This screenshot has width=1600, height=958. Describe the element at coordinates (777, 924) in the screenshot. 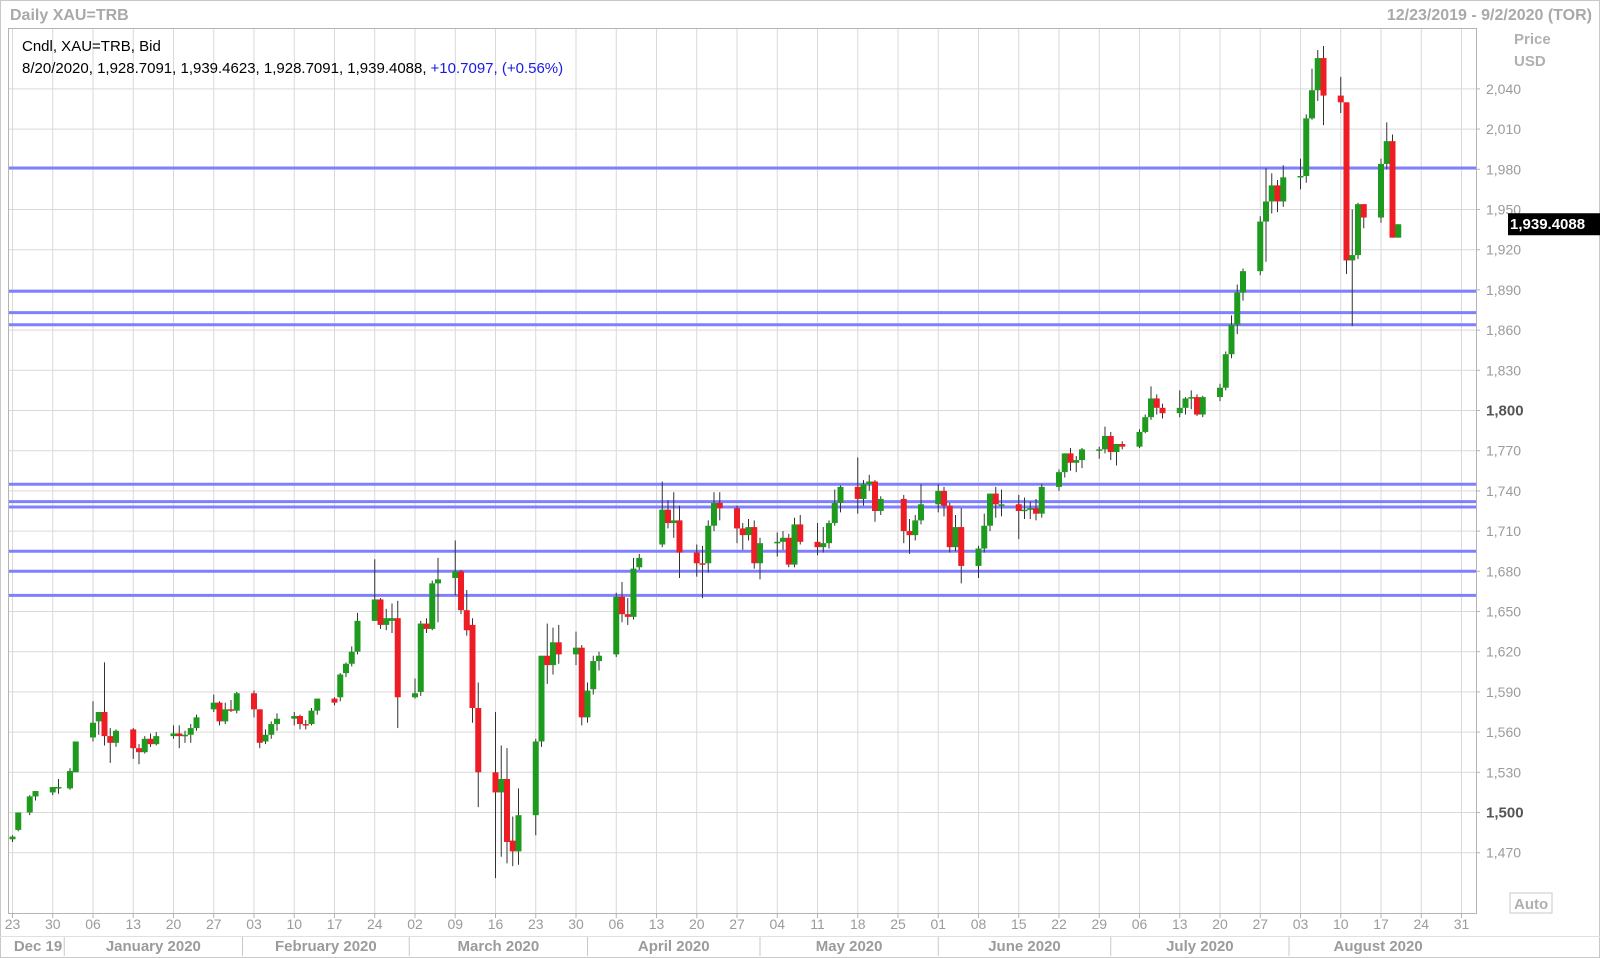

I see `date-tick-label: 04` at that location.